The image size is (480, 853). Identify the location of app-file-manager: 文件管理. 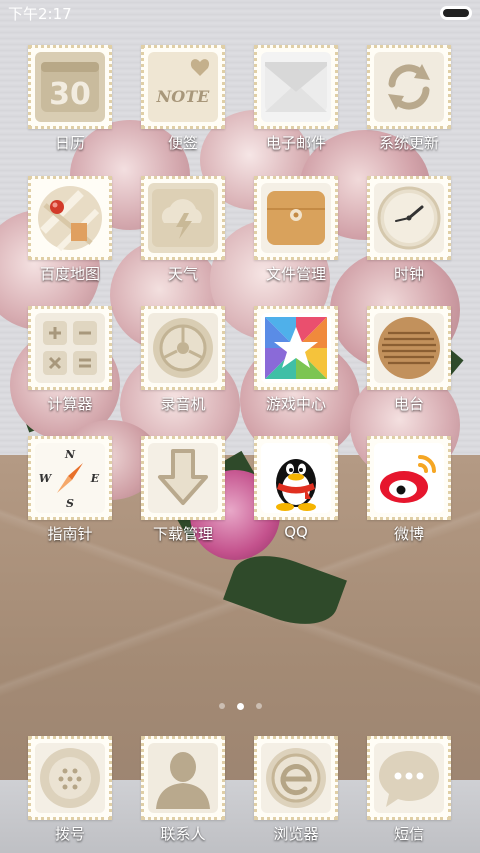
(296, 230).